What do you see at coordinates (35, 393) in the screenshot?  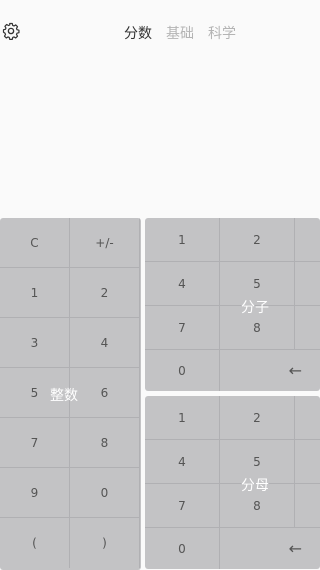 I see `key-5: 5` at bounding box center [35, 393].